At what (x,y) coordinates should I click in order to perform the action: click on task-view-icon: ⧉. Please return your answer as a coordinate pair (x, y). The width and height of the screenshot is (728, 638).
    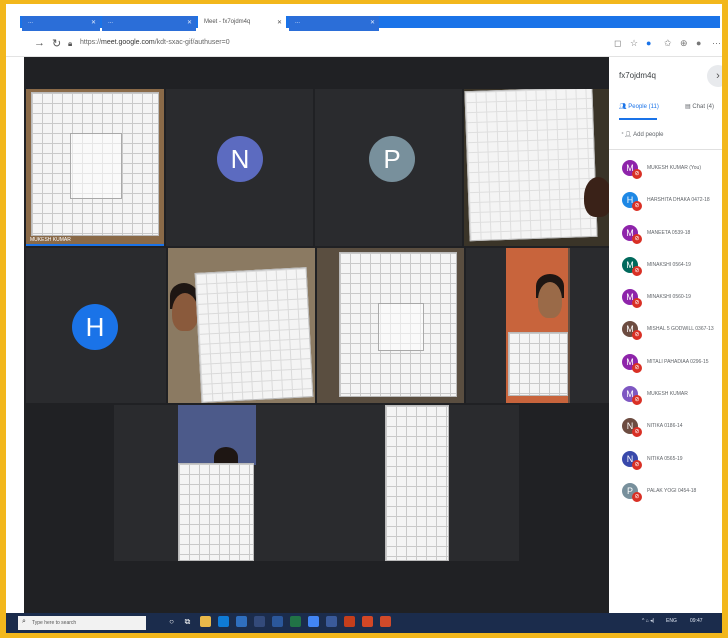
    Looking at the image, I should click on (187, 621).